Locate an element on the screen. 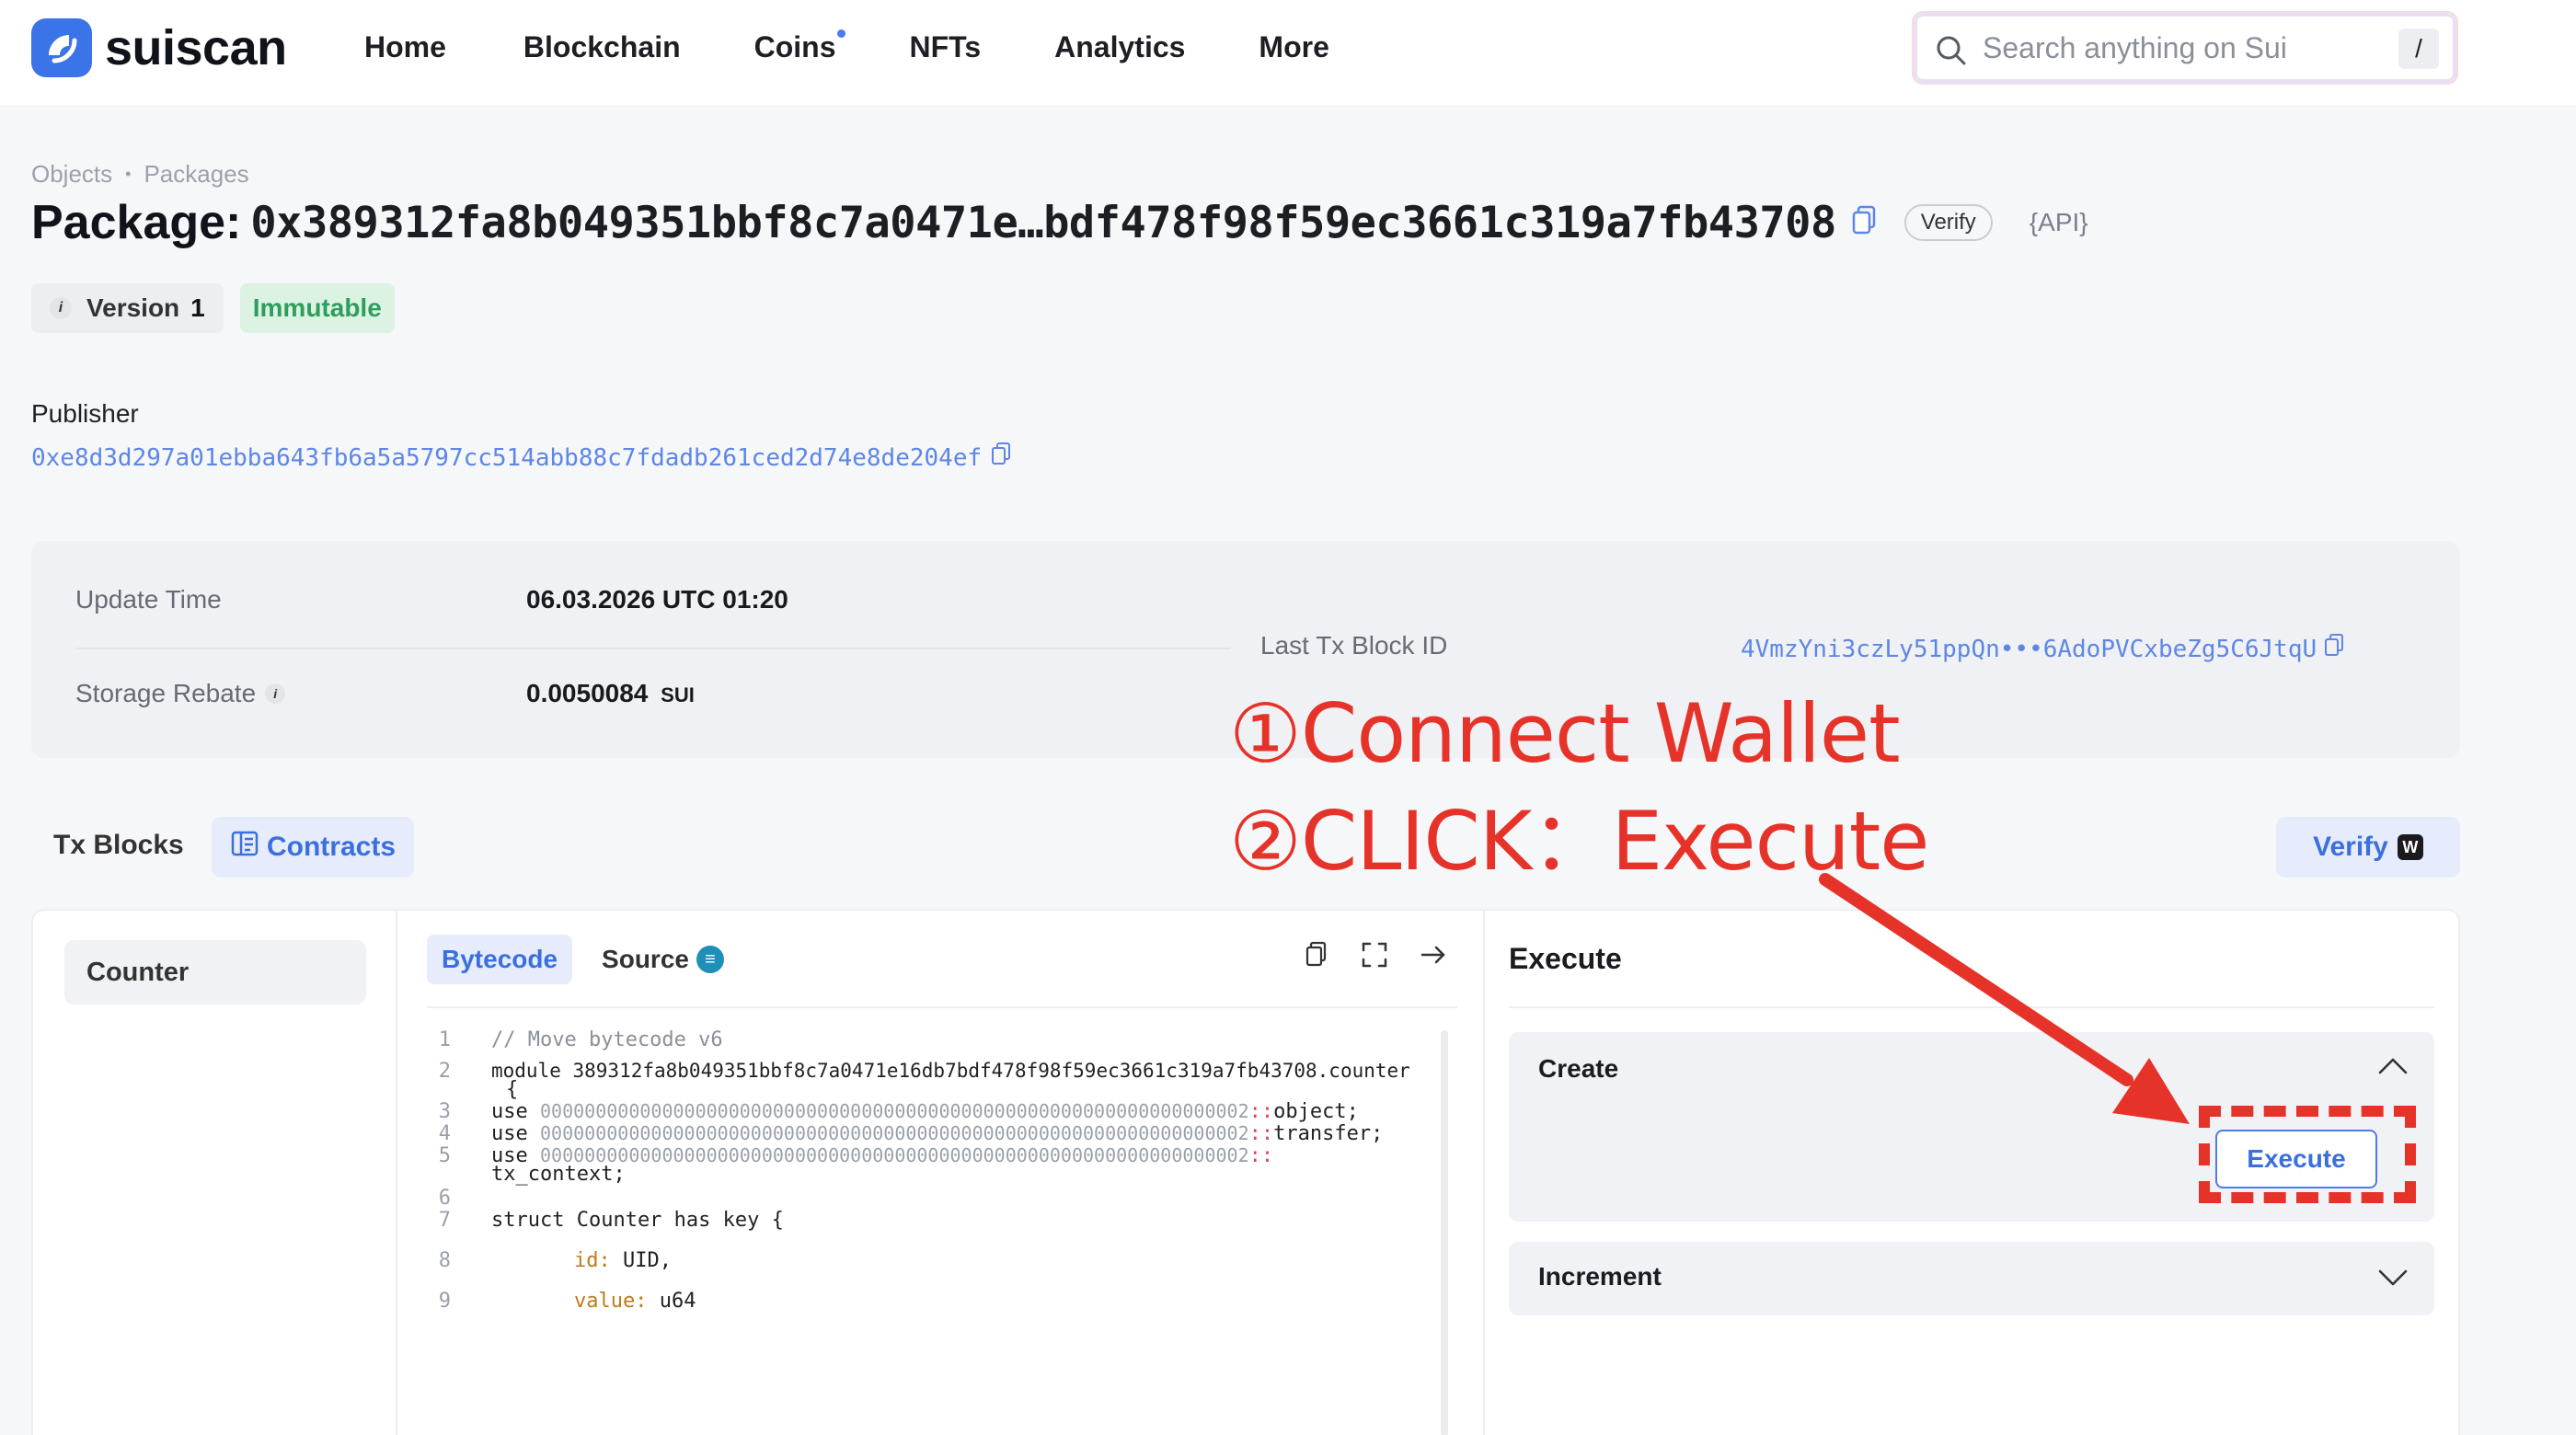 The width and height of the screenshot is (2576, 1435). annotation-step-2: ②CLICK：Execute is located at coordinates (1579, 841).